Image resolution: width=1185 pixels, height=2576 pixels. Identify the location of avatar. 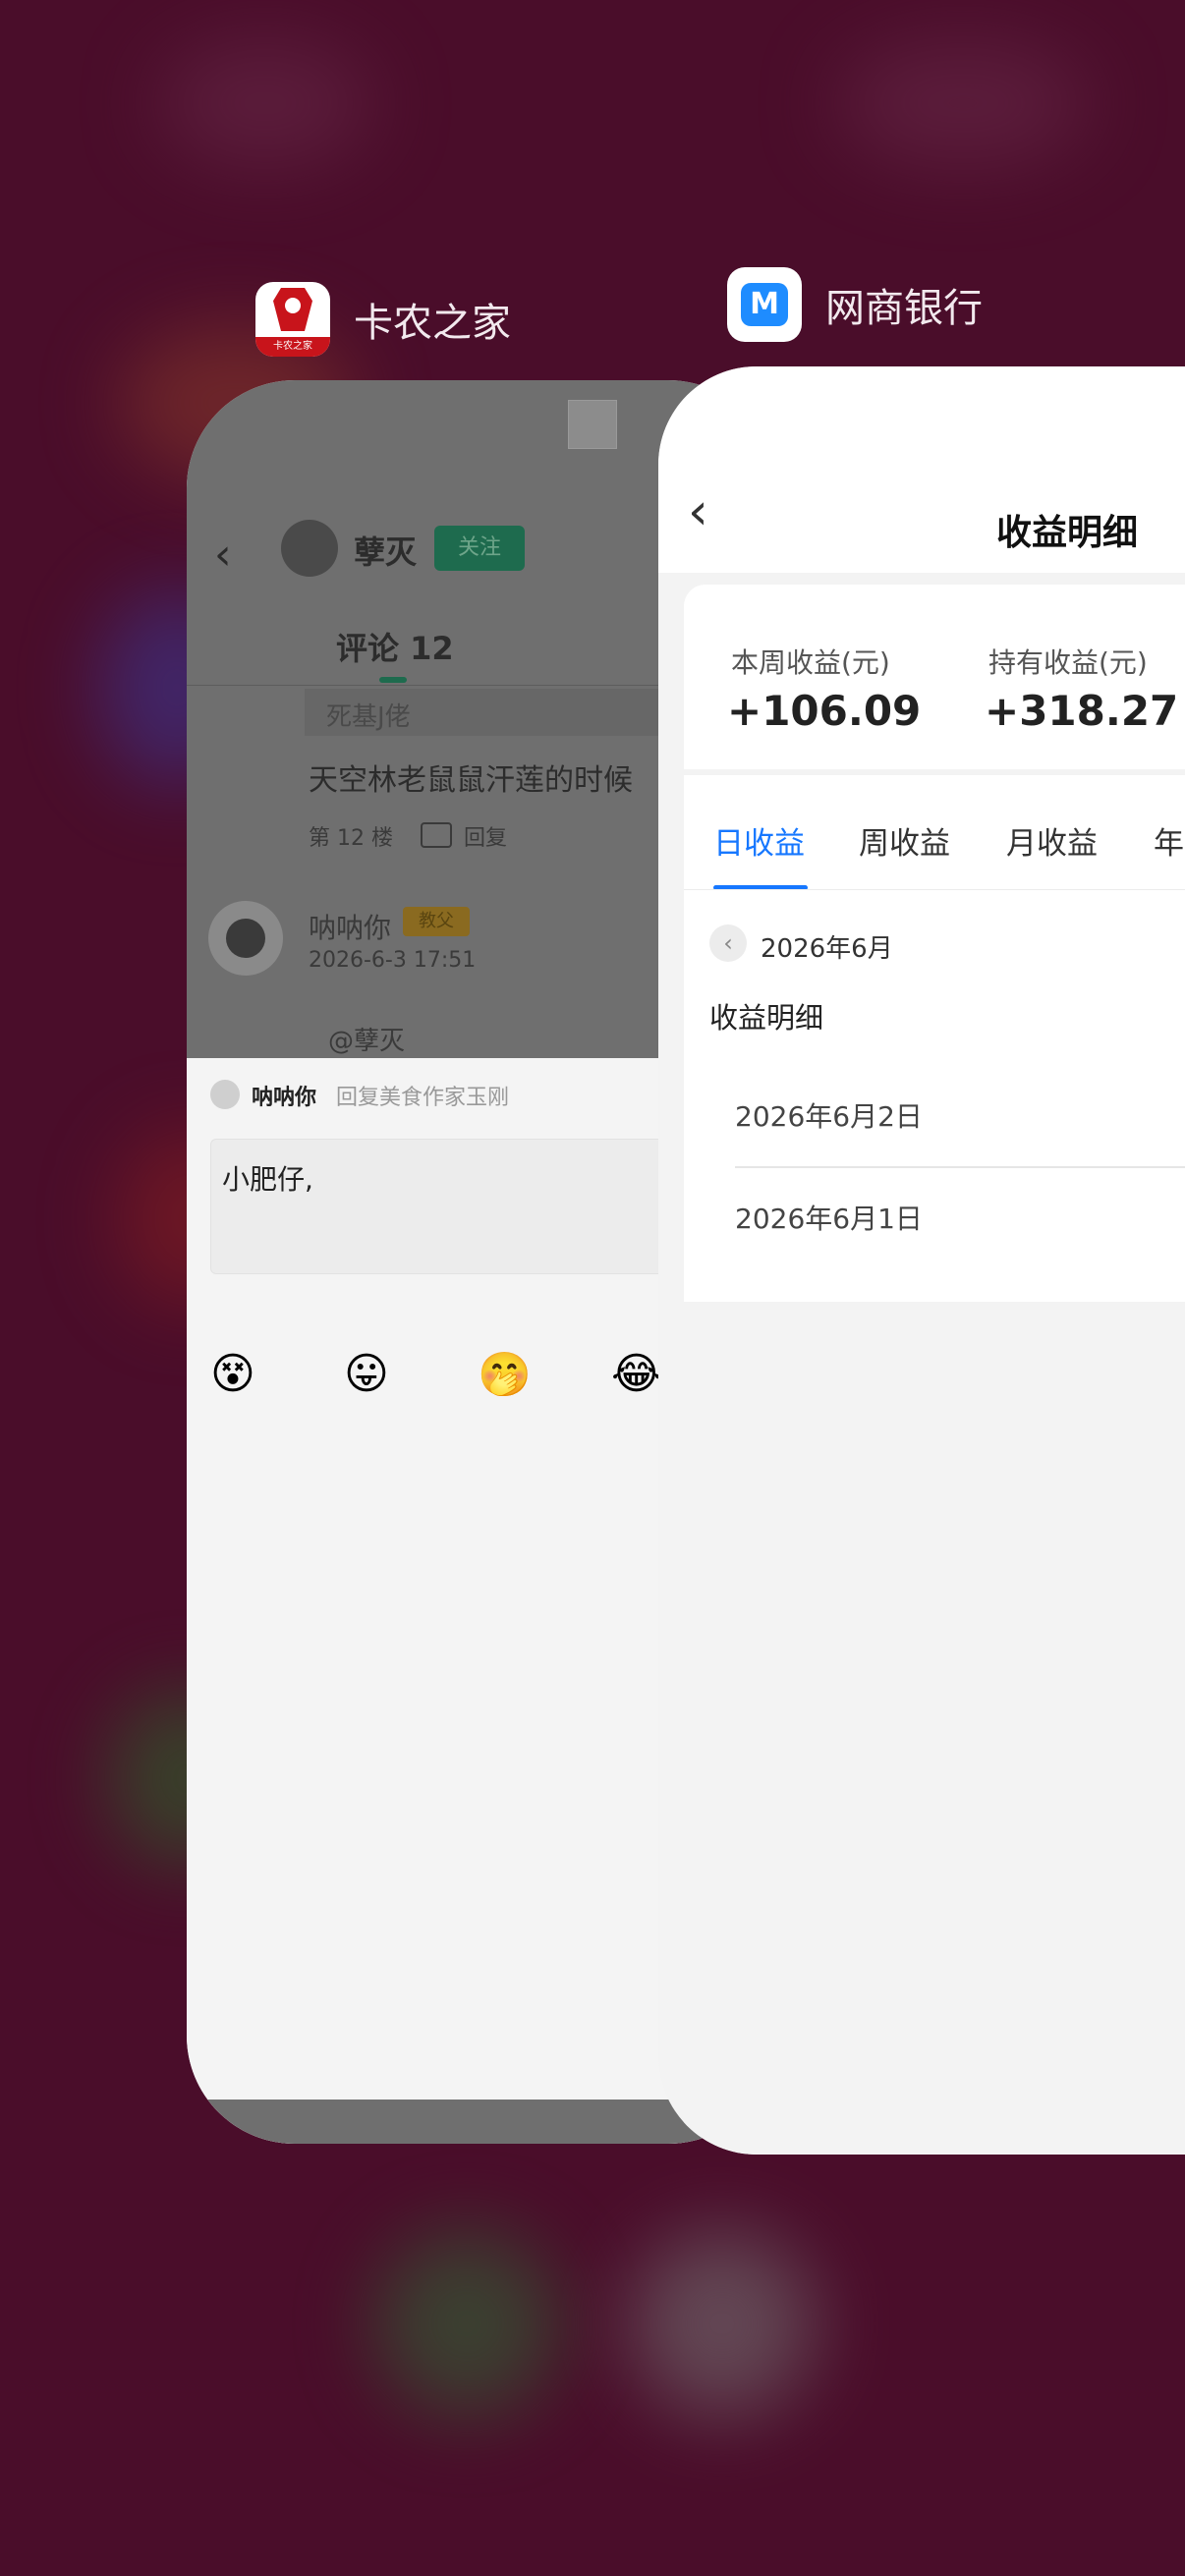
(310, 548).